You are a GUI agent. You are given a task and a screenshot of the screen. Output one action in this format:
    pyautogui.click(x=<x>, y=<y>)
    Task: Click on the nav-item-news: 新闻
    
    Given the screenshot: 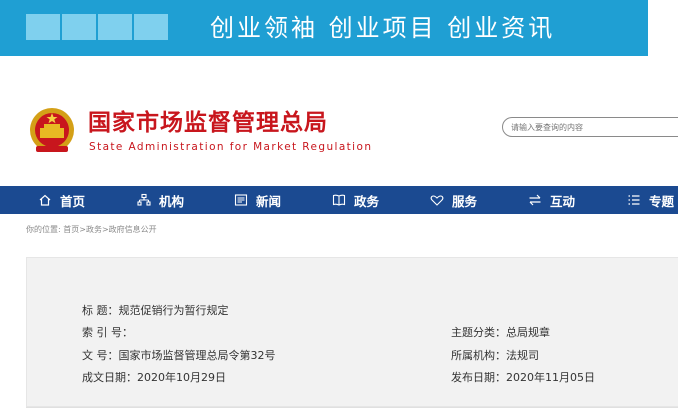 What is the action you would take?
    pyautogui.click(x=257, y=200)
    